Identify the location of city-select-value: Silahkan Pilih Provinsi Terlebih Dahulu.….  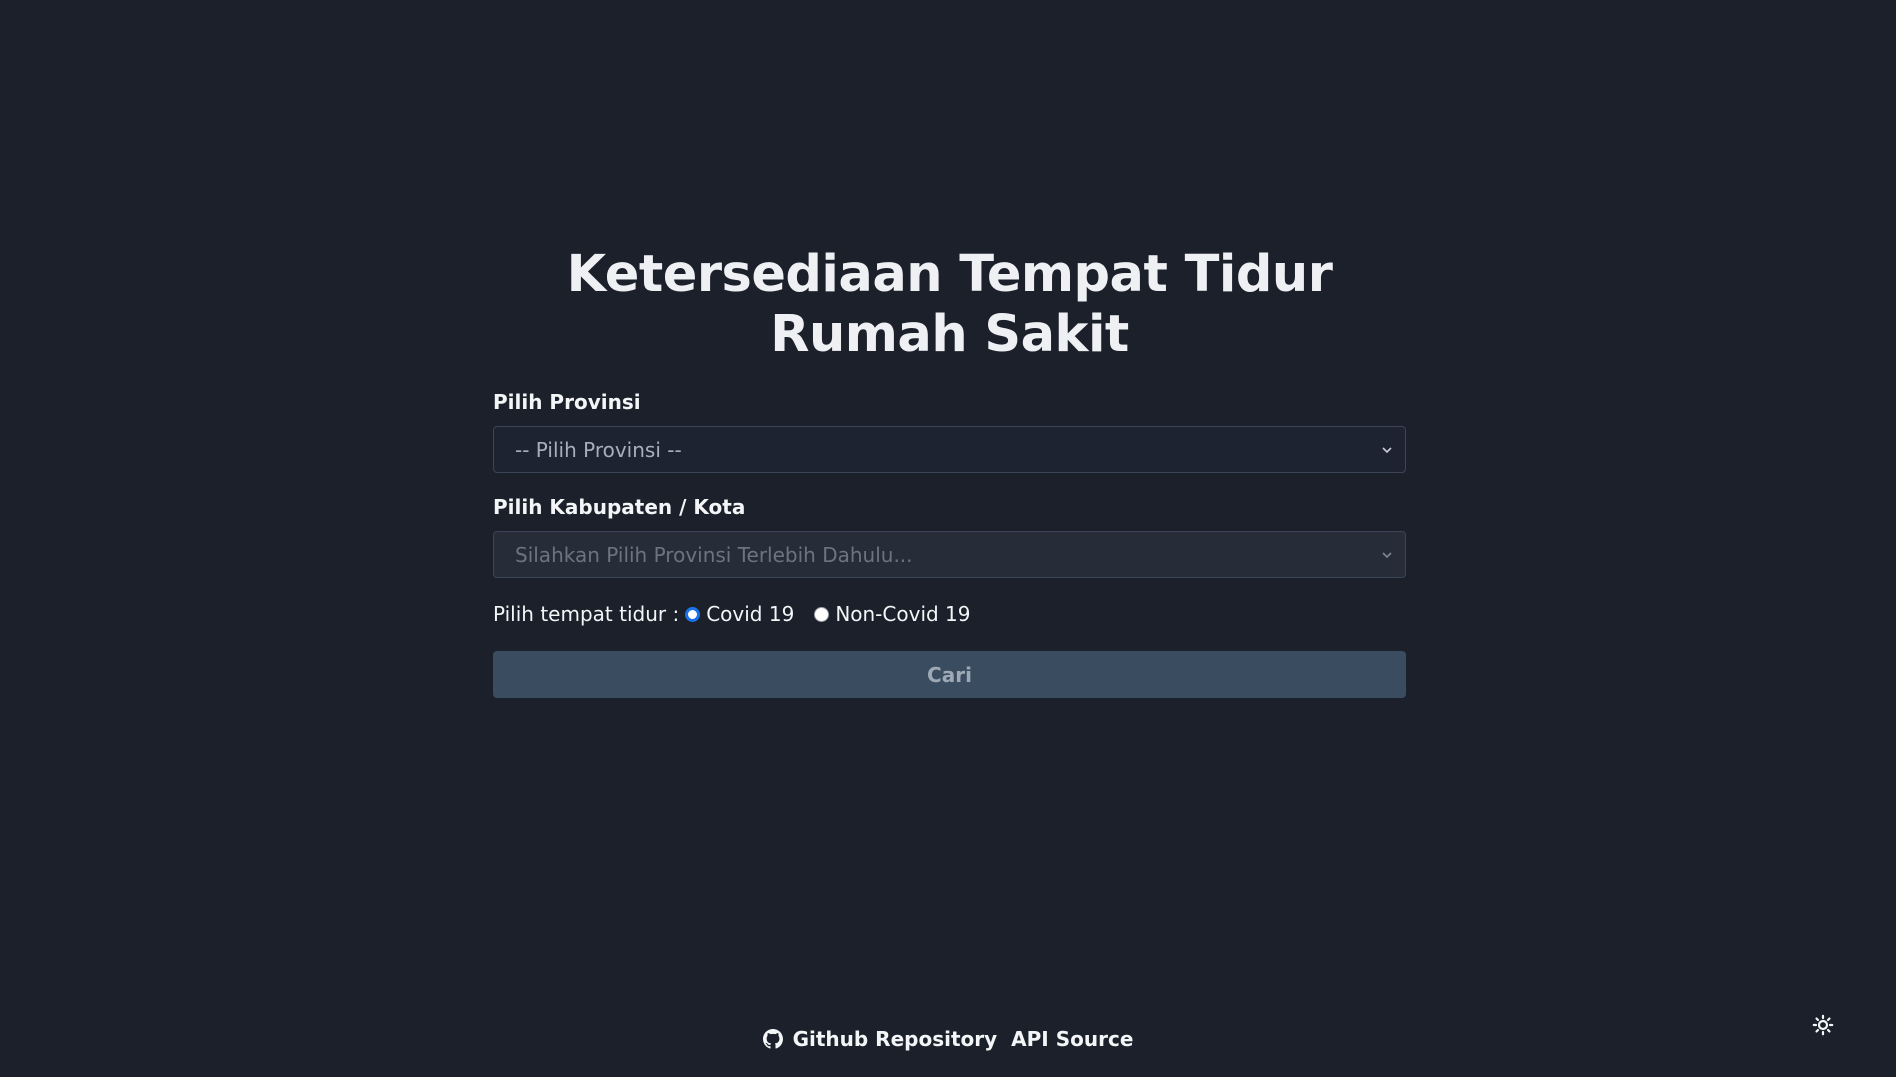
(714, 554).